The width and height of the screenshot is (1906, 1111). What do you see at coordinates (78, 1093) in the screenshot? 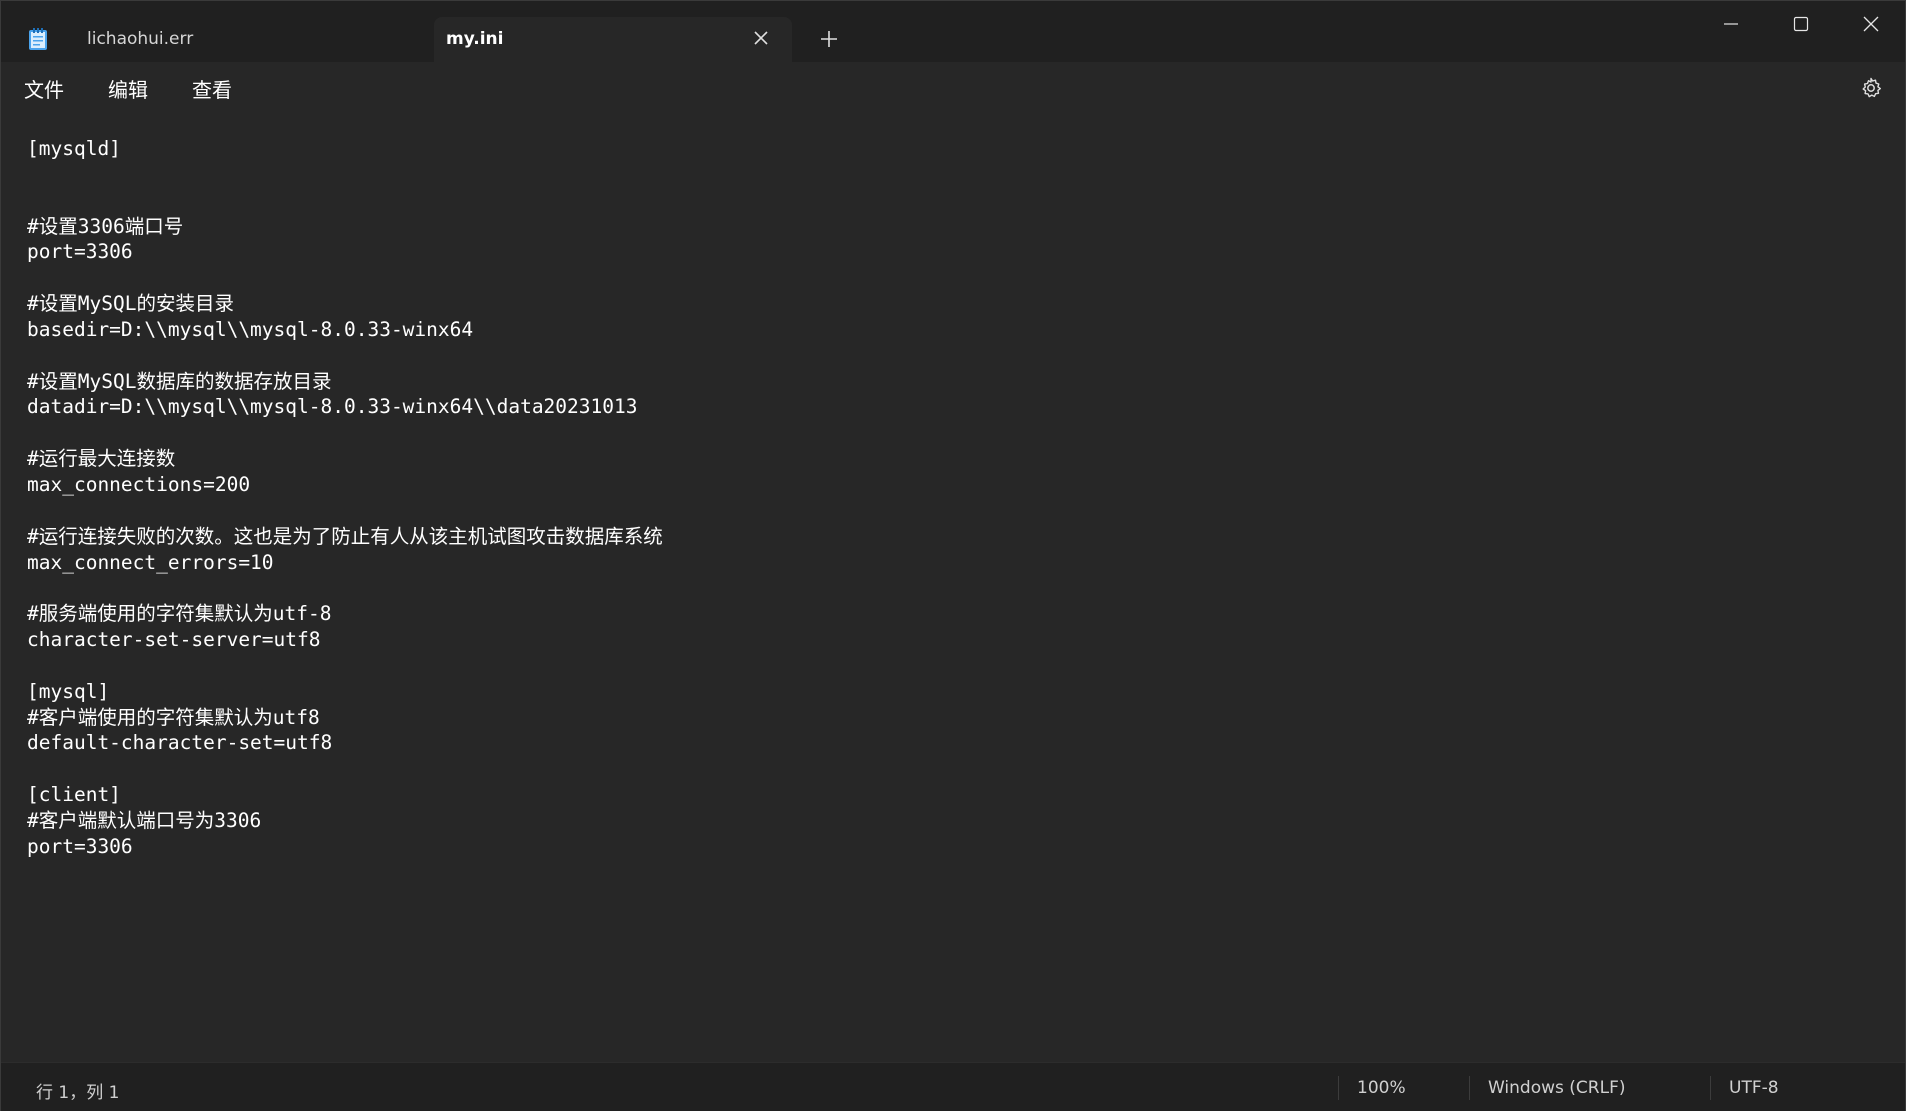
I see `cursor-position: 行 1，列 1` at bounding box center [78, 1093].